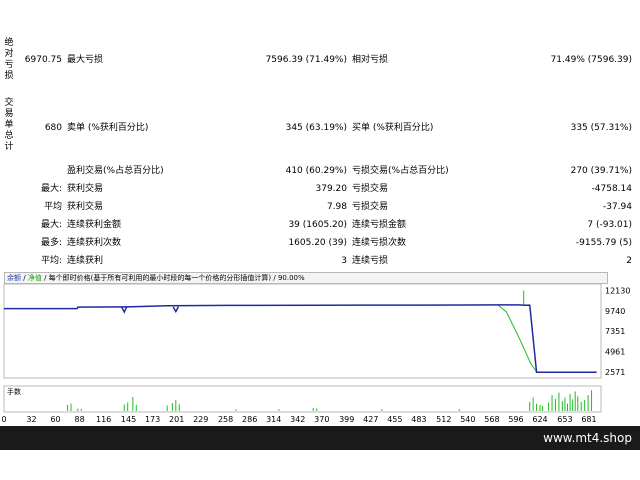 The width and height of the screenshot is (640, 480). Describe the element at coordinates (316, 171) in the screenshot. I see `profit-trades-value: 410 (60.29%)` at that location.